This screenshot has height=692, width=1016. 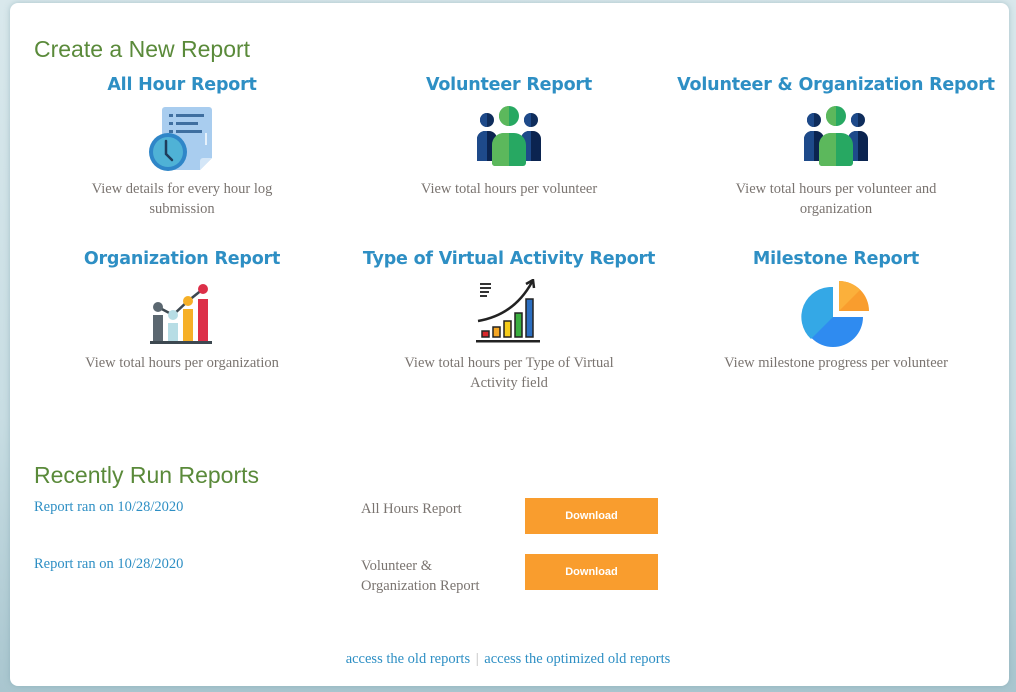 What do you see at coordinates (577, 659) in the screenshot?
I see `optimized-old-reports-link: access the optimized old reports` at bounding box center [577, 659].